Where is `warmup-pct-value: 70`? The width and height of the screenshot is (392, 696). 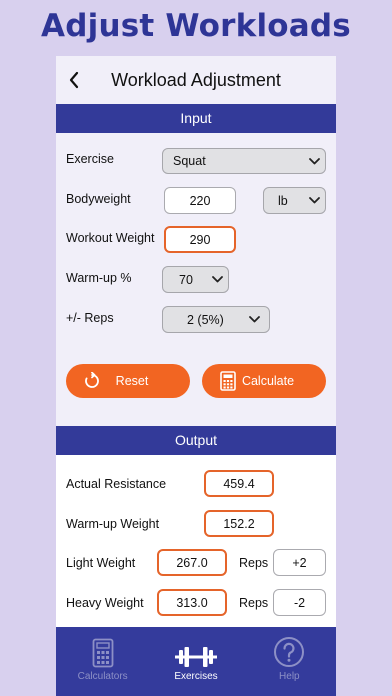 warmup-pct-value: 70 is located at coordinates (186, 279).